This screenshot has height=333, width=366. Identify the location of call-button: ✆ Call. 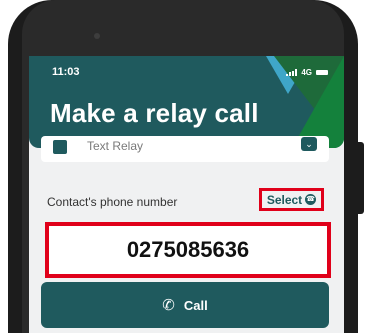
(185, 305).